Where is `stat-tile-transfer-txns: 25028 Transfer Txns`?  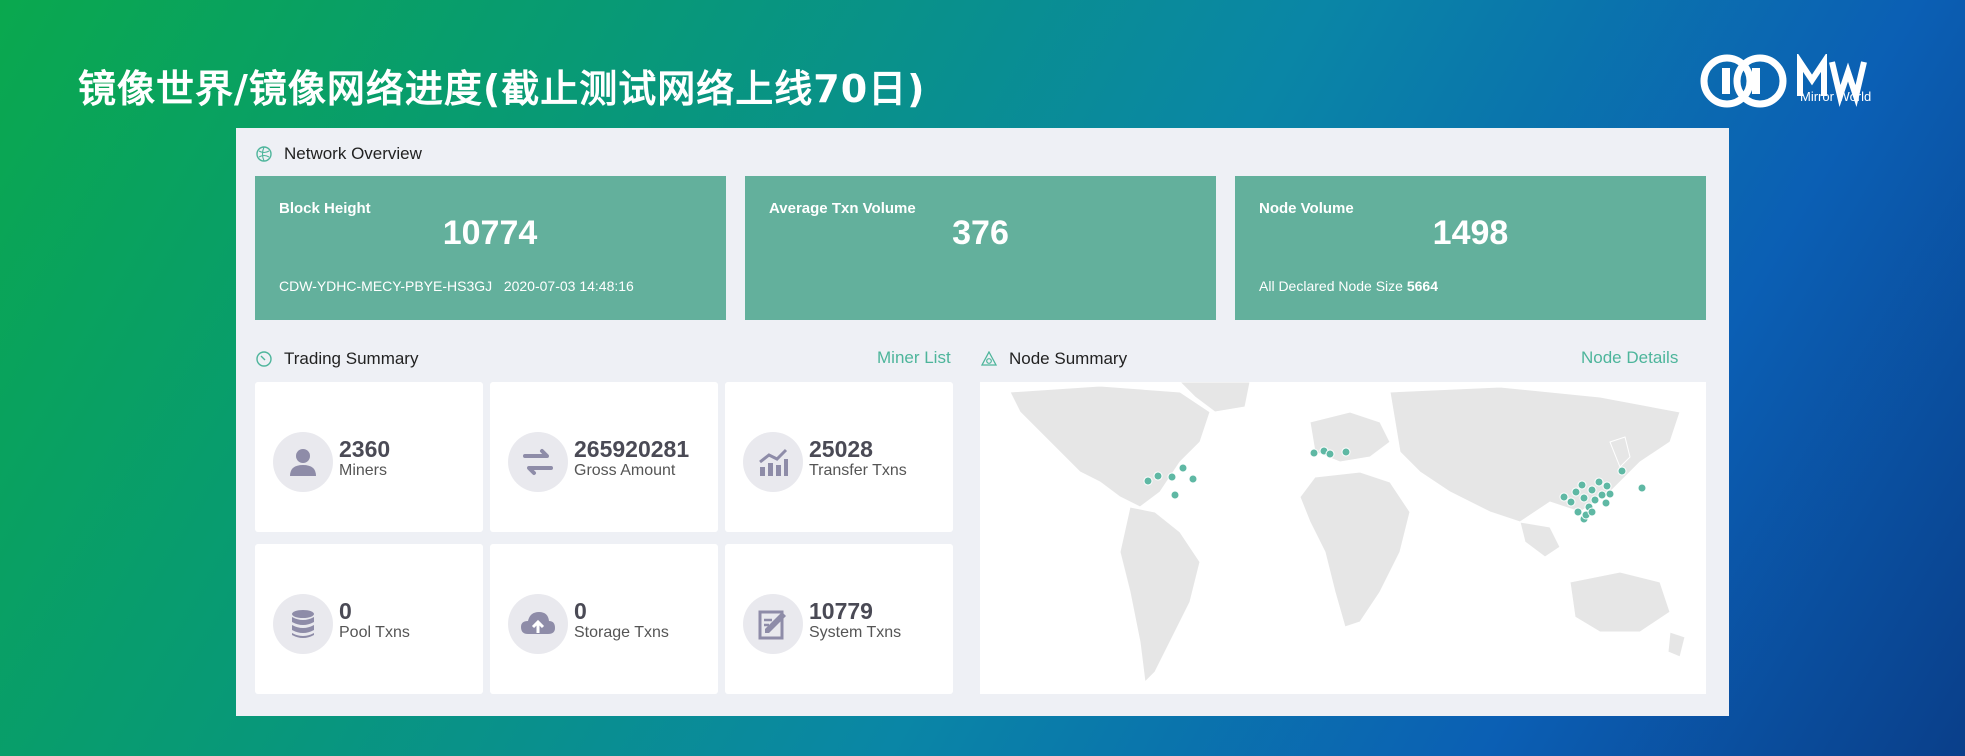
stat-tile-transfer-txns: 25028 Transfer Txns is located at coordinates (839, 457).